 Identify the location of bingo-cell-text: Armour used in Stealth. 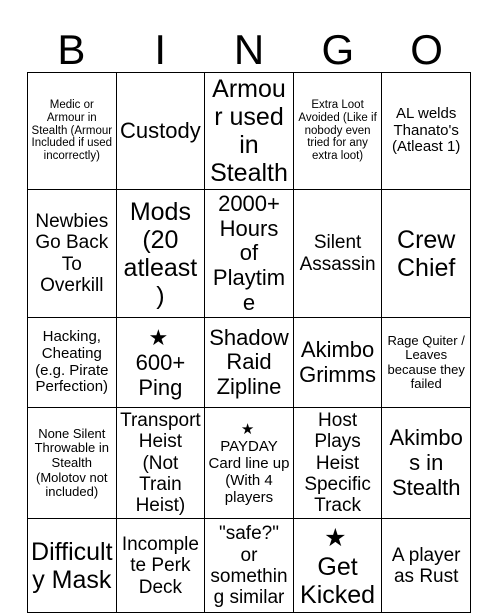
(249, 131).